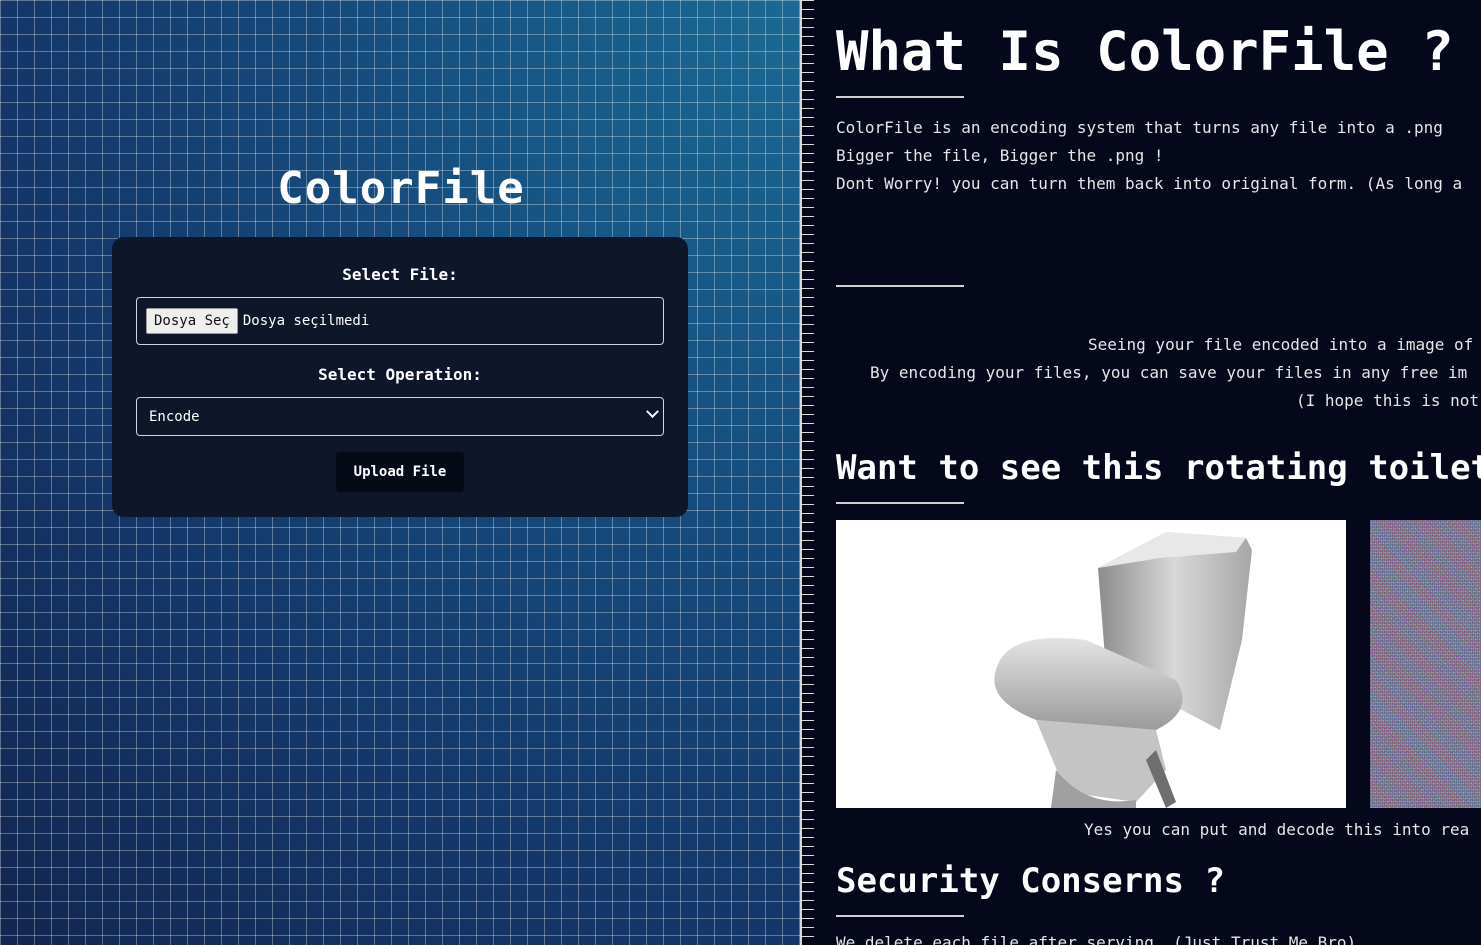 This screenshot has width=1481, height=945. I want to click on center-text-line: (I hope this is not, so click(1388, 400).